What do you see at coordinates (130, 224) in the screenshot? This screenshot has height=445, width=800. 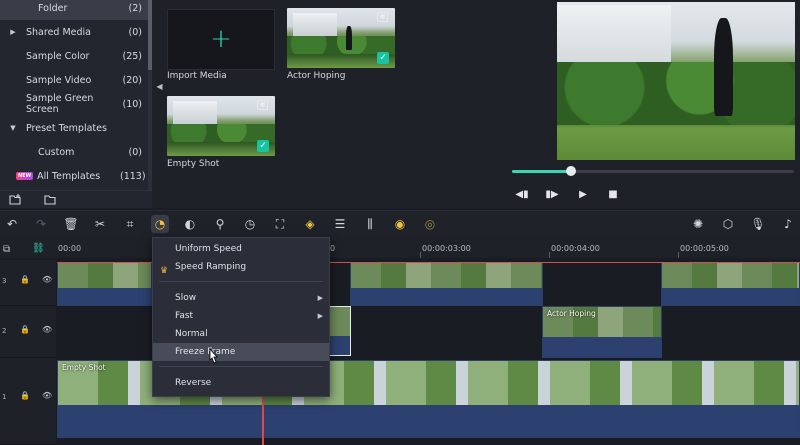 I see `crop-icon: ⌗` at bounding box center [130, 224].